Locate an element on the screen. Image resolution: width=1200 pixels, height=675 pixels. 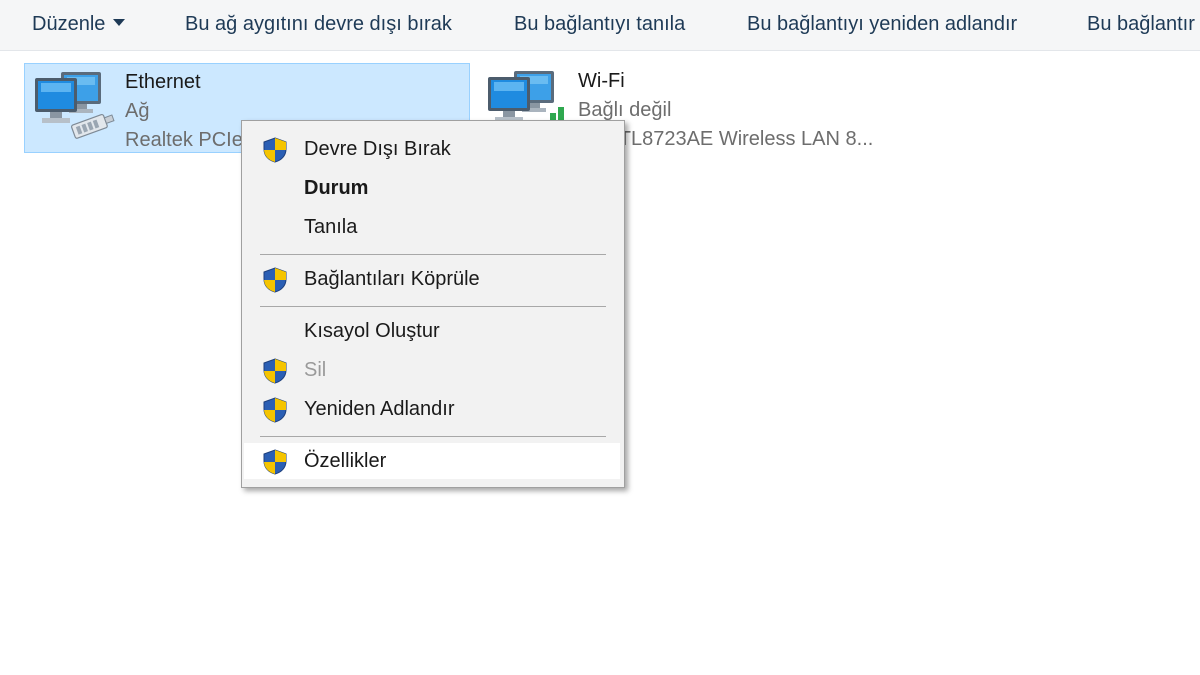
menu-item-label: Yeniden Adlandır is located at coordinates (379, 409).